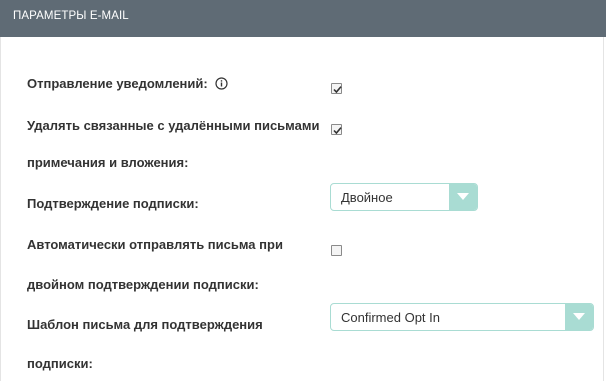 The width and height of the screenshot is (606, 381). I want to click on delete-related-checkbox, so click(336, 129).